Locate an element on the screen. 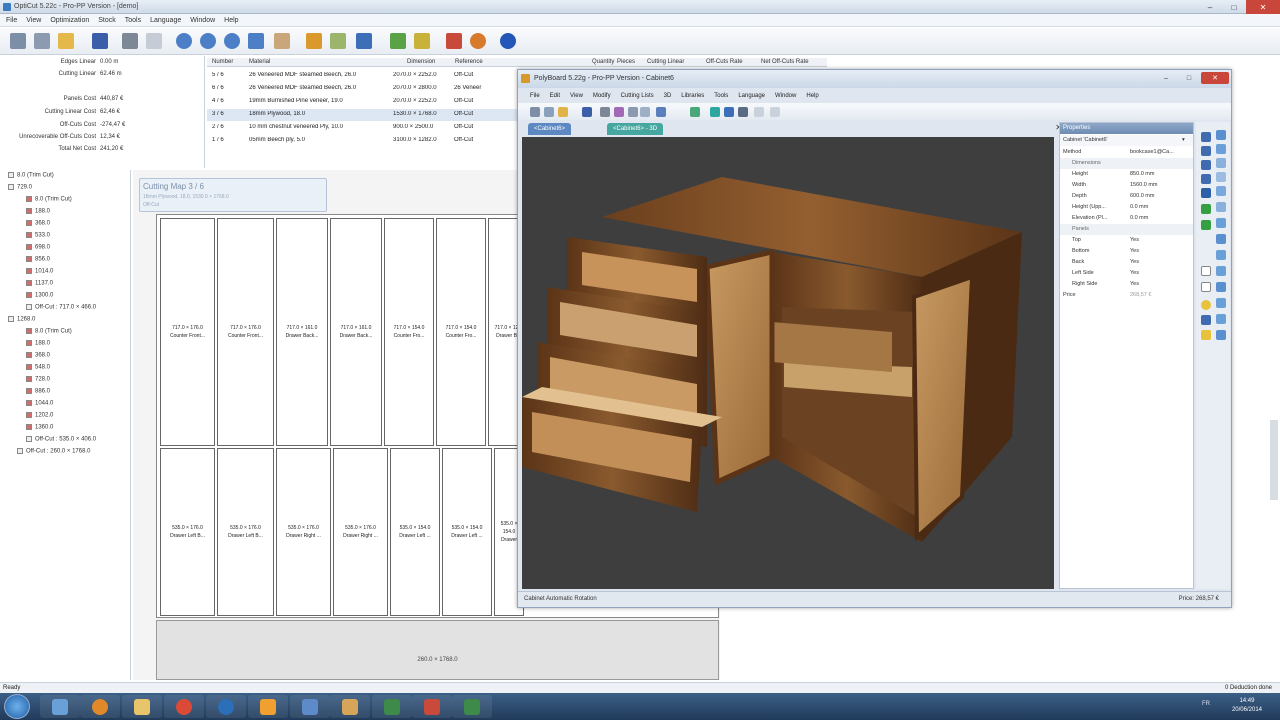 This screenshot has height=720, width=1280. settings-icon is located at coordinates (478, 41).